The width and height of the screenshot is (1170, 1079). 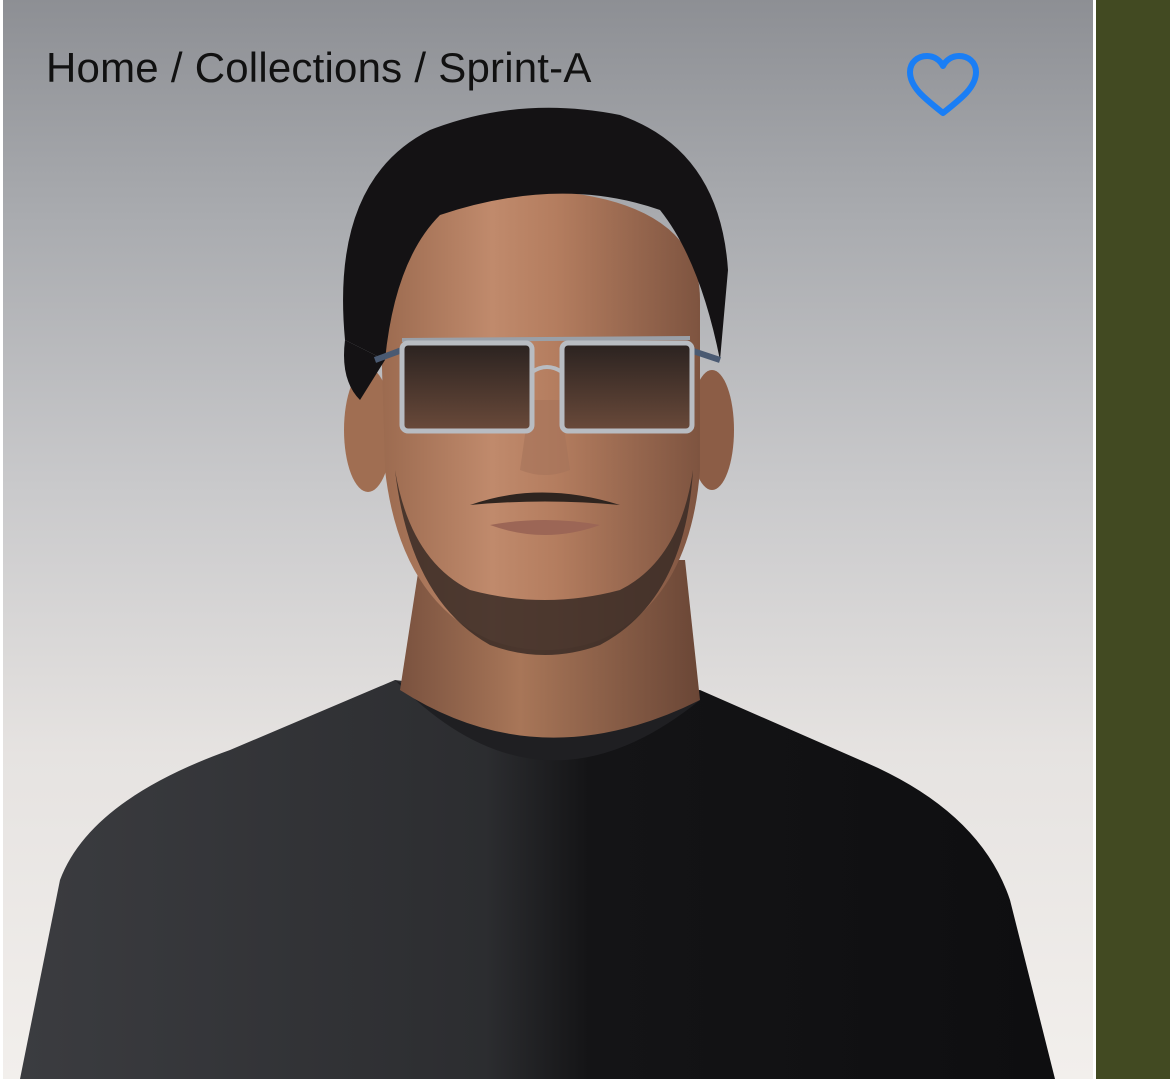 What do you see at coordinates (1131, 539) in the screenshot?
I see `side-panel` at bounding box center [1131, 539].